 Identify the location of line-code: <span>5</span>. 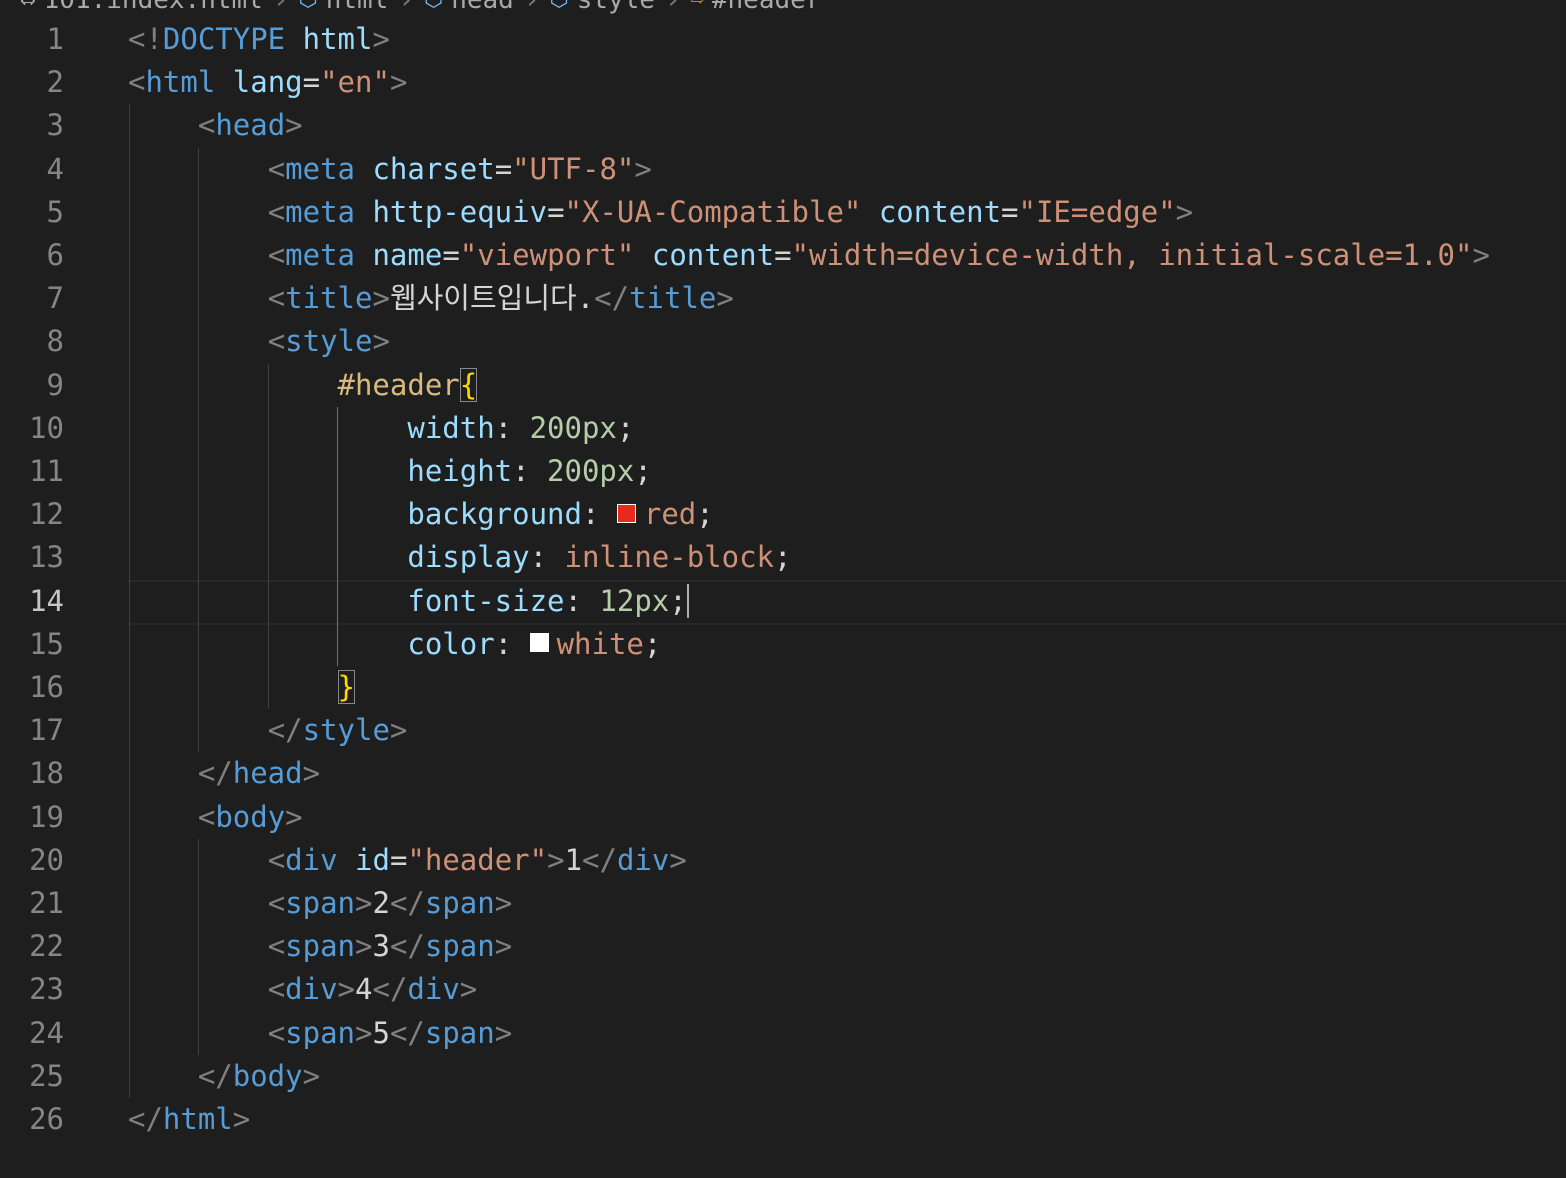
(320, 1033).